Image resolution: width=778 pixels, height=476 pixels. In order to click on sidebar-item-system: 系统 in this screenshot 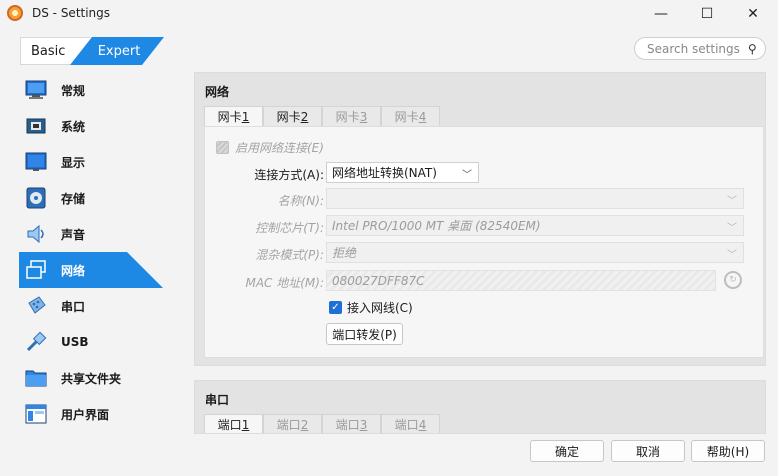, I will do `click(91, 126)`.